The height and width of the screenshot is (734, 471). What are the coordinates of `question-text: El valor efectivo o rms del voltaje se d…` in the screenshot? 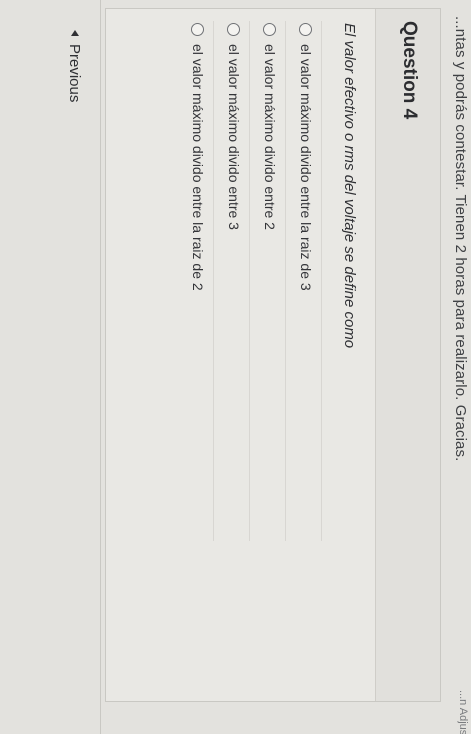 It's located at (349, 186).